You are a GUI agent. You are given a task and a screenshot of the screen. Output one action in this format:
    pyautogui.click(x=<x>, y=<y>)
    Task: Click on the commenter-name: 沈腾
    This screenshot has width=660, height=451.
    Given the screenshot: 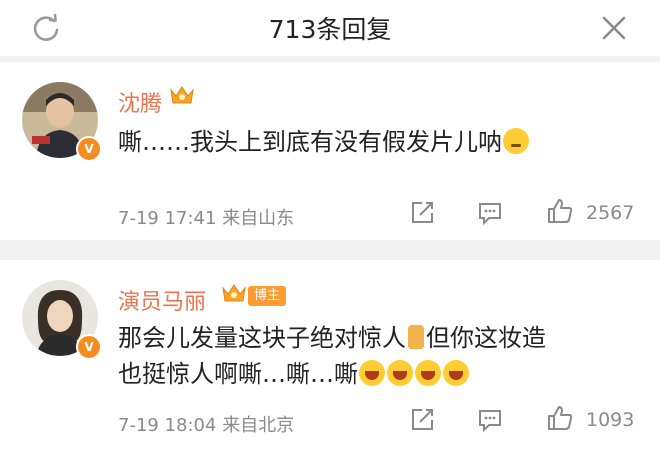 What is the action you would take?
    pyautogui.click(x=140, y=102)
    